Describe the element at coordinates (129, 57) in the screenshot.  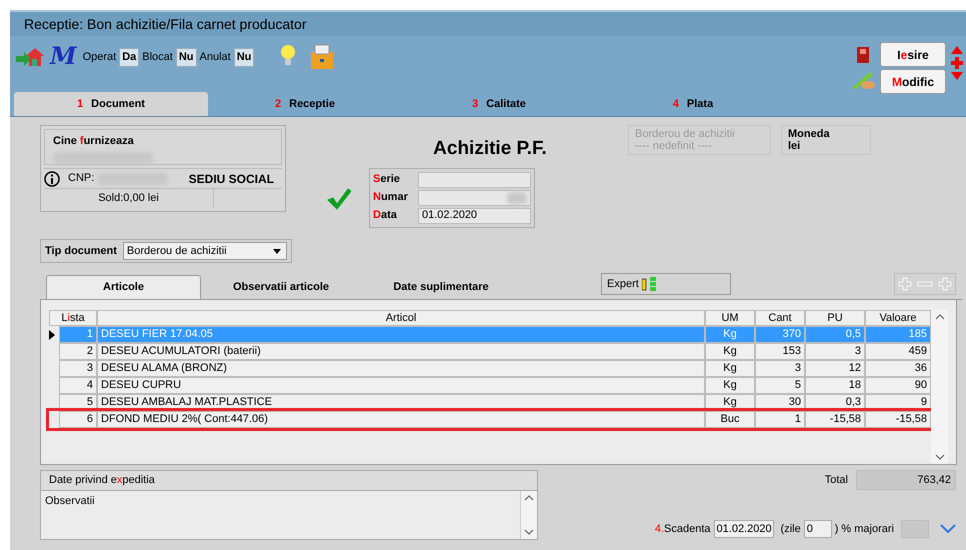
I see `flag-value: Da` at that location.